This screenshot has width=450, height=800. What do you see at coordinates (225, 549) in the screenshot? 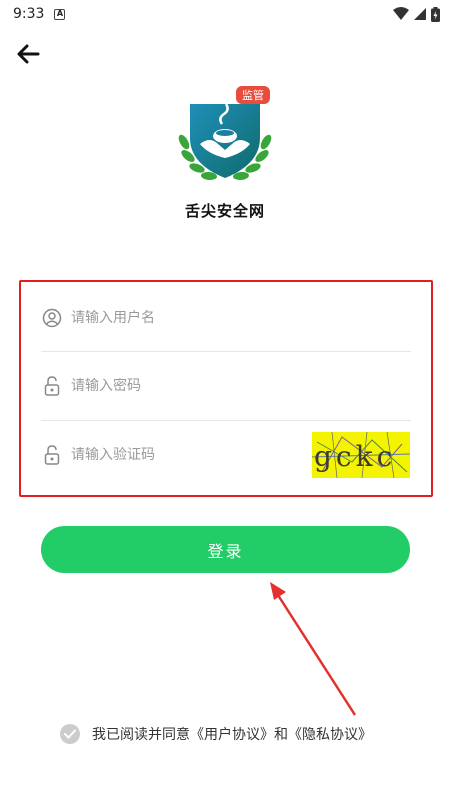
I see `login-button: 登录` at bounding box center [225, 549].